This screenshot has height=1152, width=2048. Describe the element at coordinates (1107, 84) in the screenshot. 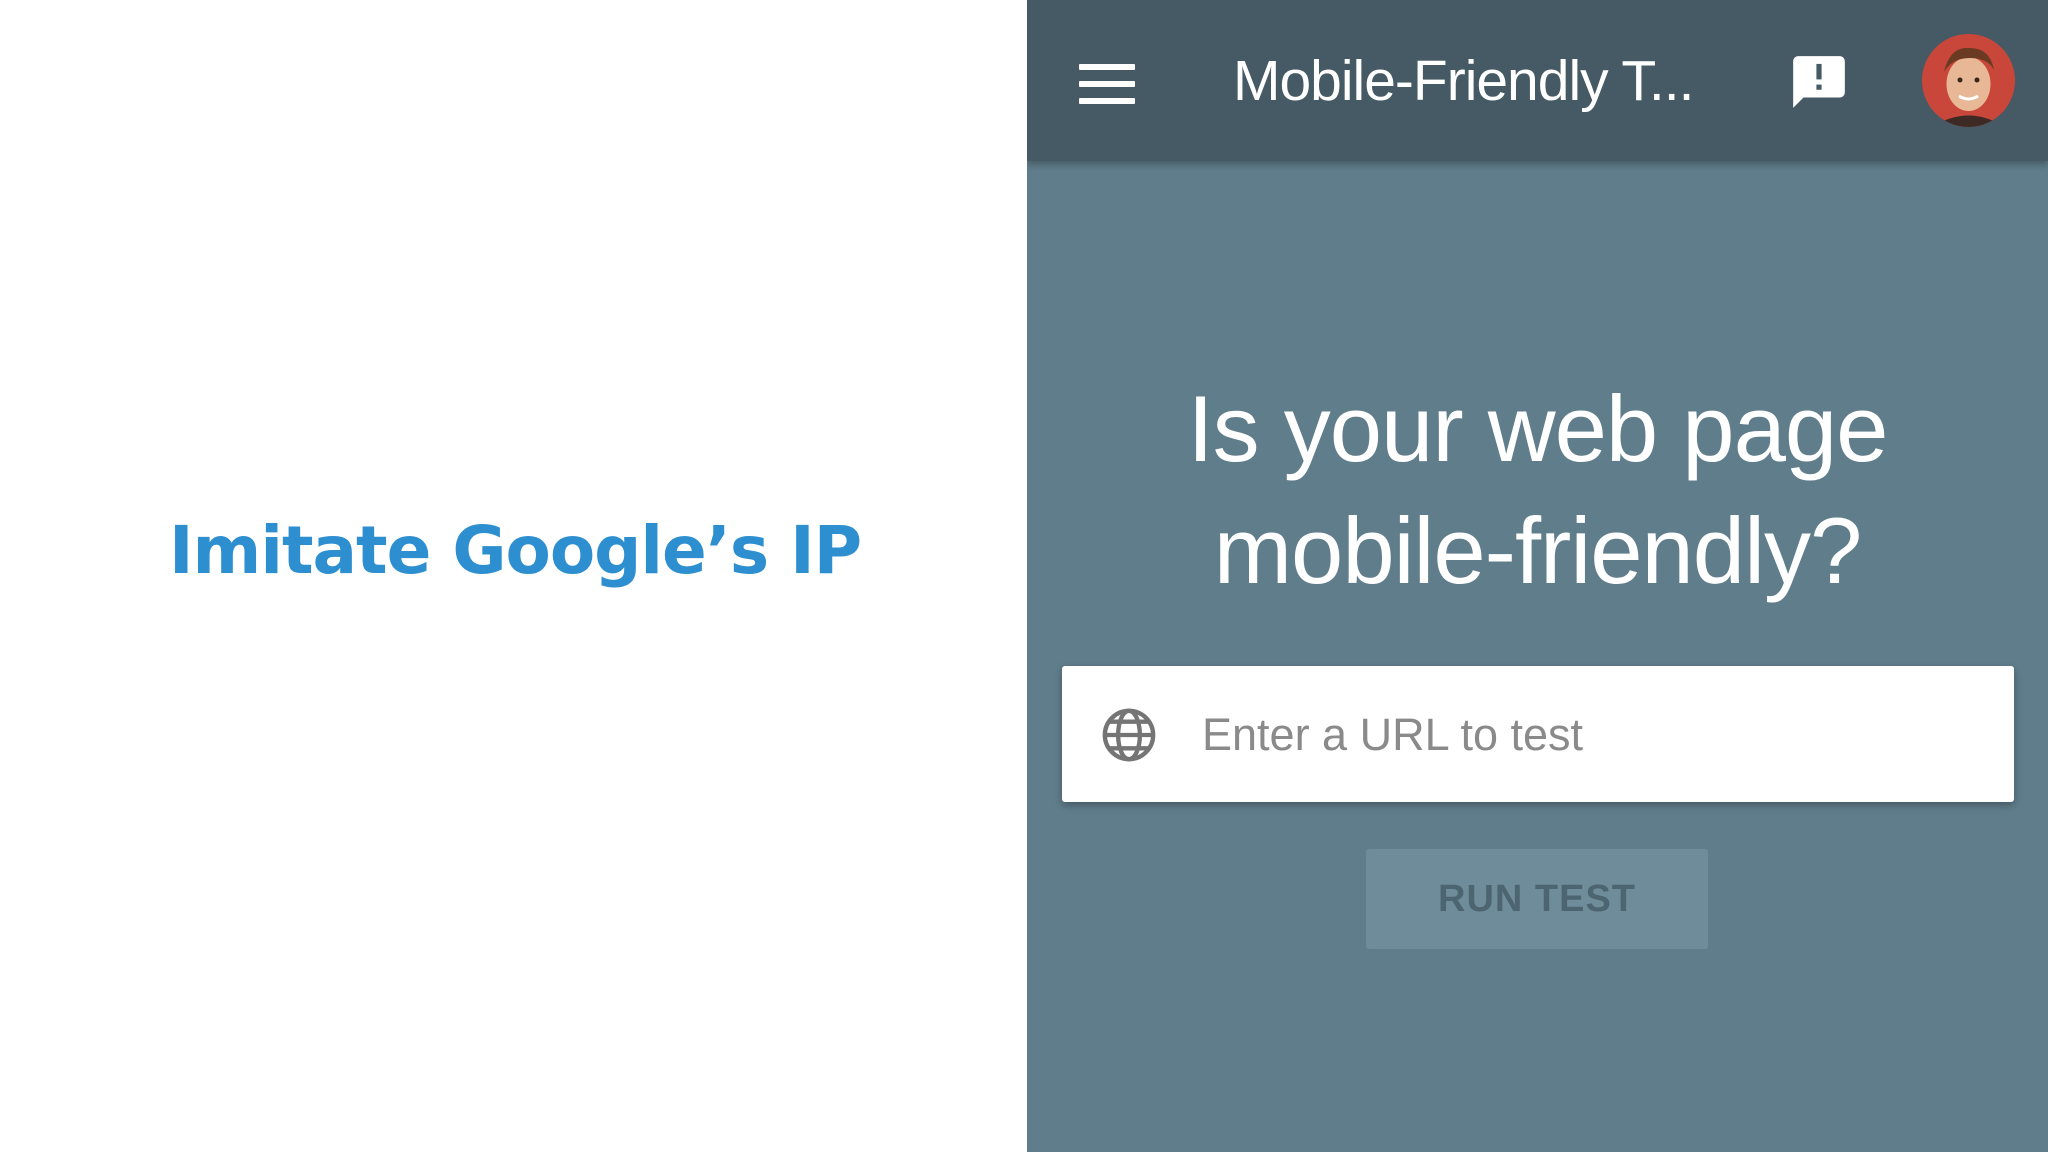

I see `menu-icon` at that location.